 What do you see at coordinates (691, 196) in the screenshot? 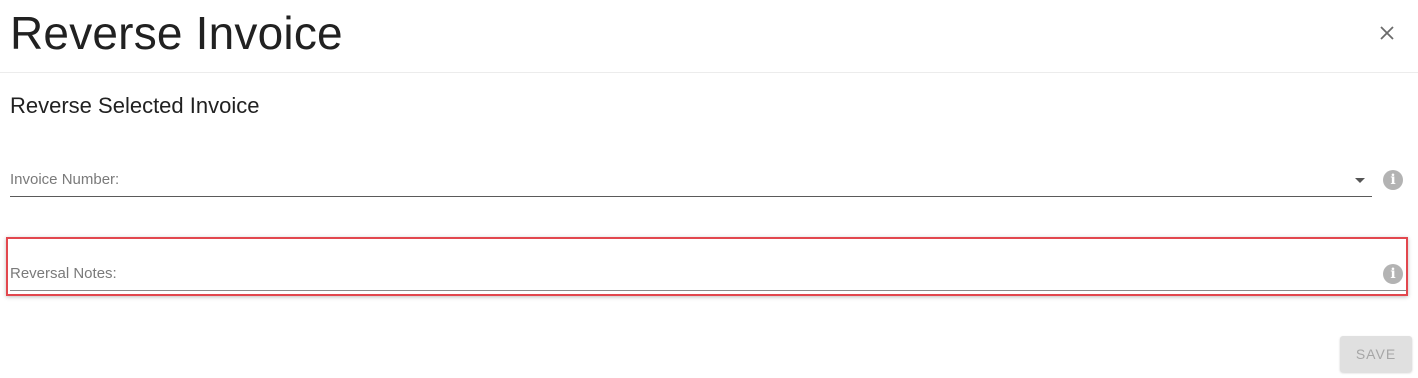
I see `invoice-number-underline` at bounding box center [691, 196].